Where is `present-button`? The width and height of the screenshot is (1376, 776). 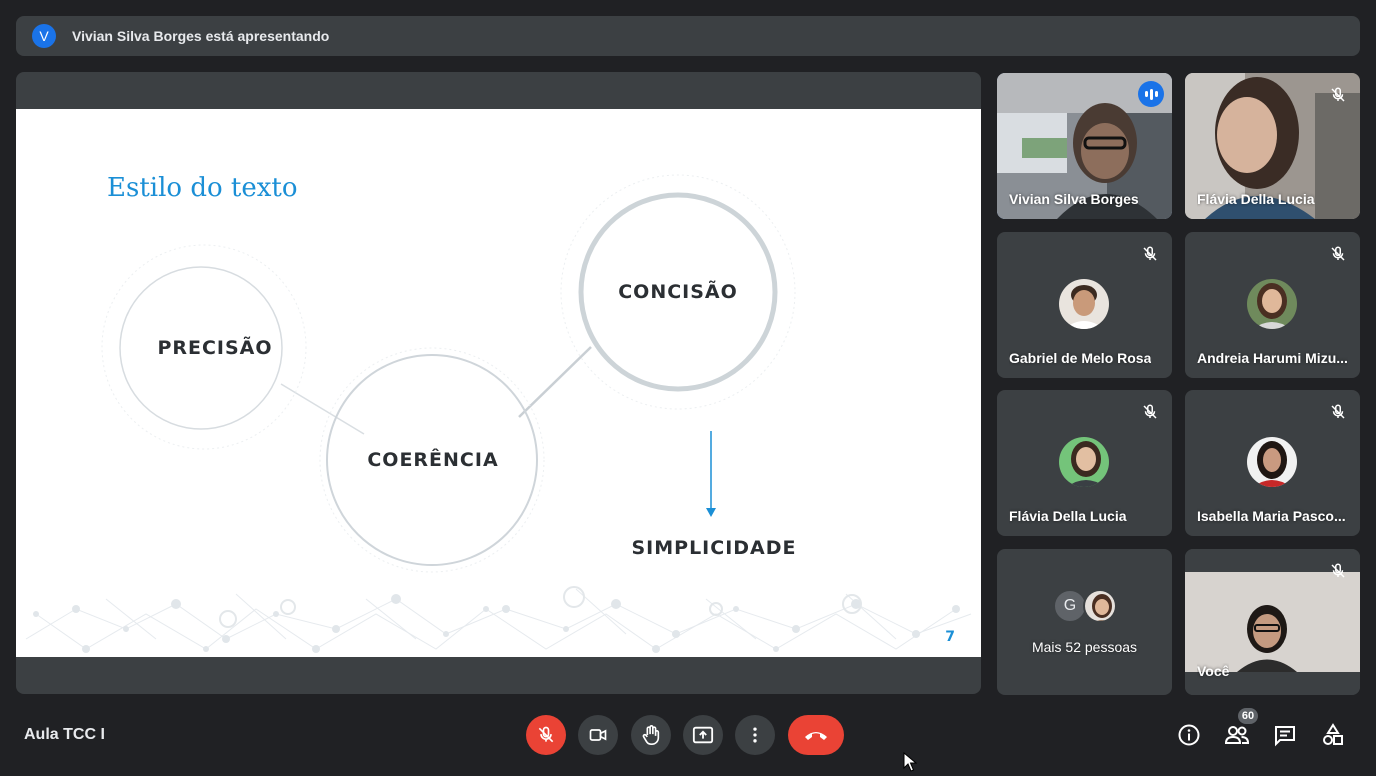
present-button is located at coordinates (703, 735).